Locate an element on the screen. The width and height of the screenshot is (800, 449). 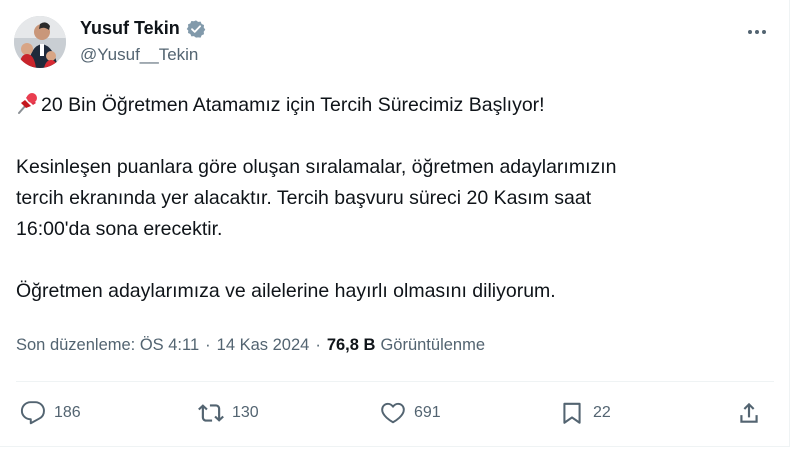
edited-timestamp: Son düzenleme: ÖS 4:11 is located at coordinates (107, 345).